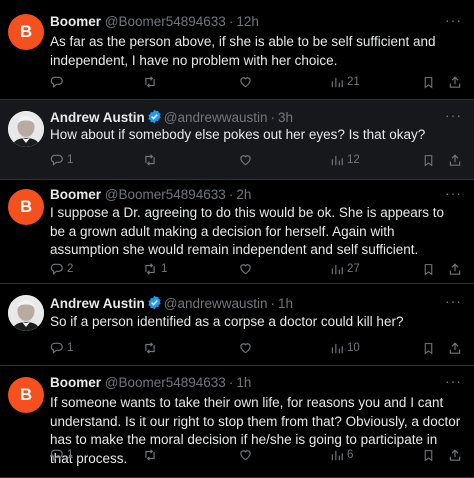 This screenshot has width=474, height=478. What do you see at coordinates (350, 455) in the screenshot?
I see `views-count: 6` at bounding box center [350, 455].